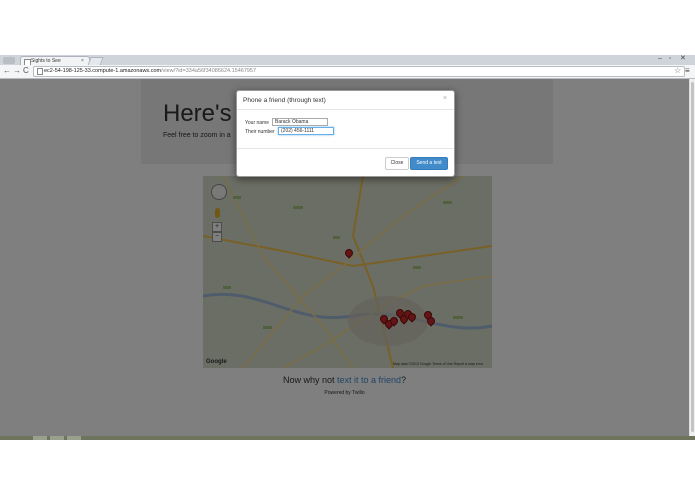 Image resolution: width=695 pixels, height=494 pixels. I want to click on forward-icon: →, so click(17, 71).